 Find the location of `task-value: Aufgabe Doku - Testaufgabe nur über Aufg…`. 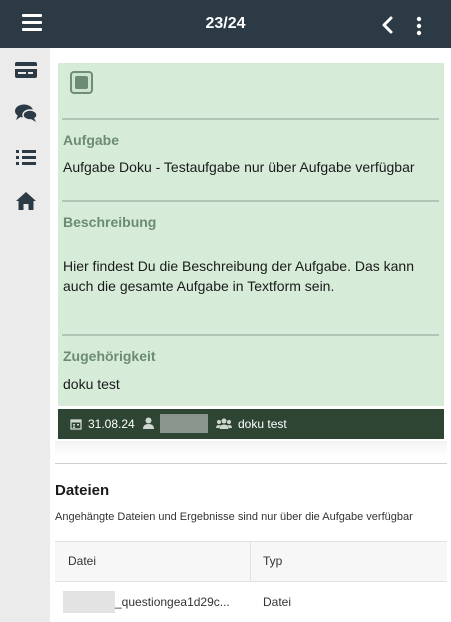

task-value: Aufgabe Doku - Testaufgabe nur über Aufg… is located at coordinates (239, 167).